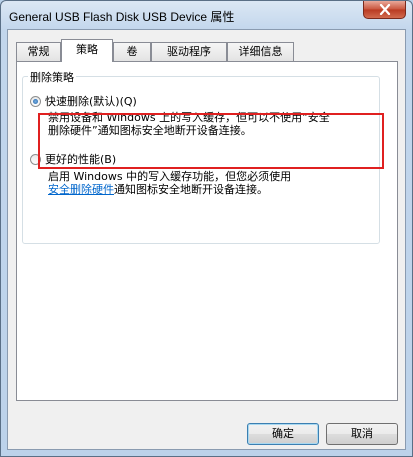 The height and width of the screenshot is (457, 413). What do you see at coordinates (283, 434) in the screenshot?
I see `ok-button: 确定` at bounding box center [283, 434].